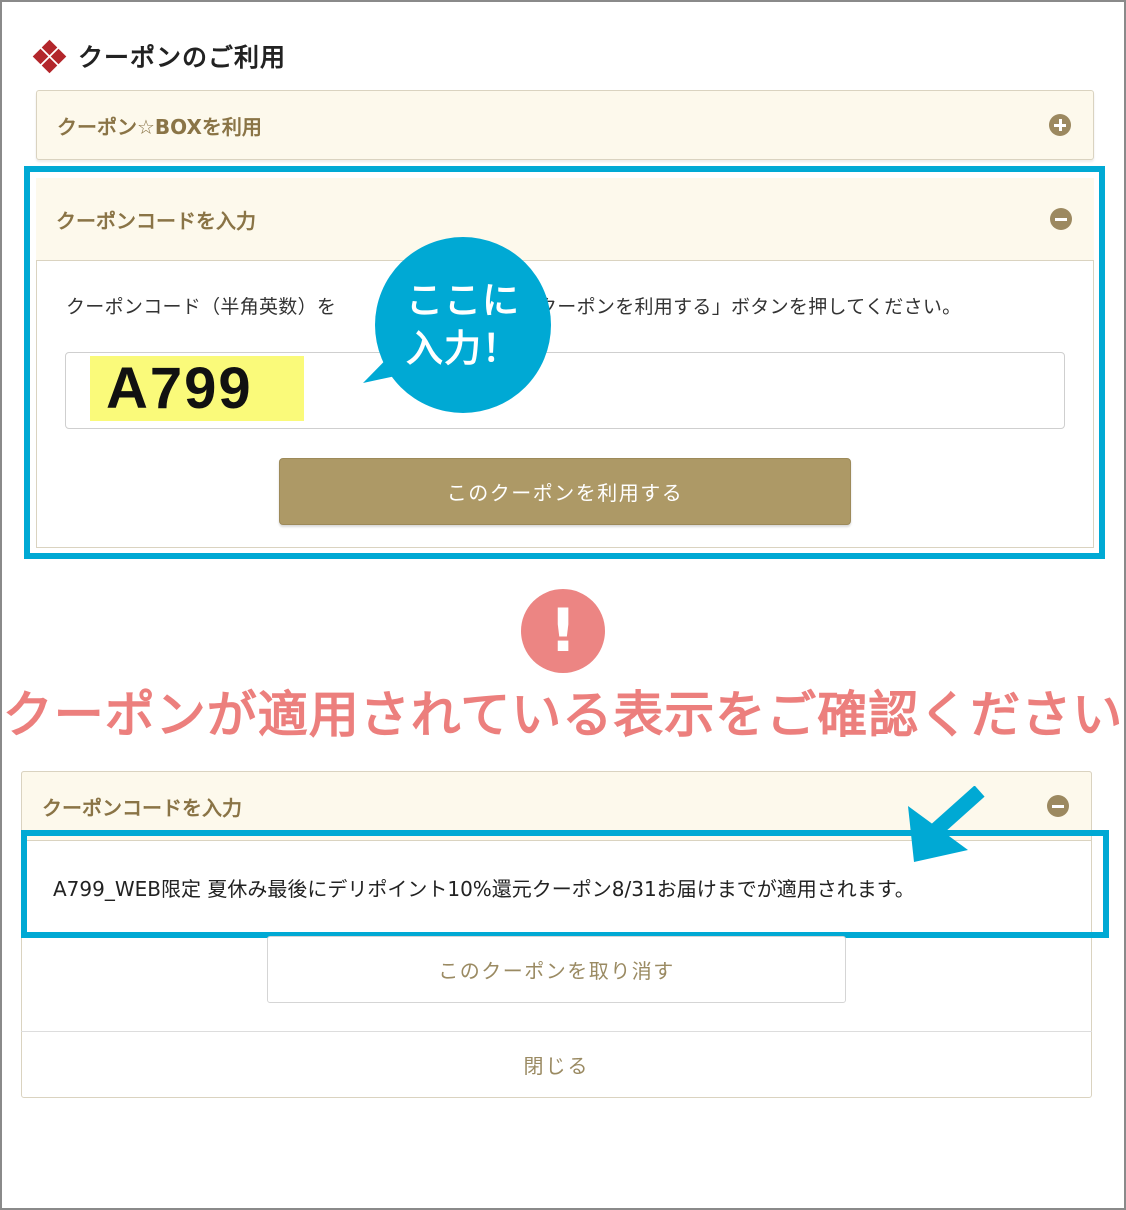 This screenshot has height=1210, width=1126. I want to click on plus-circle-icon, so click(1060, 125).